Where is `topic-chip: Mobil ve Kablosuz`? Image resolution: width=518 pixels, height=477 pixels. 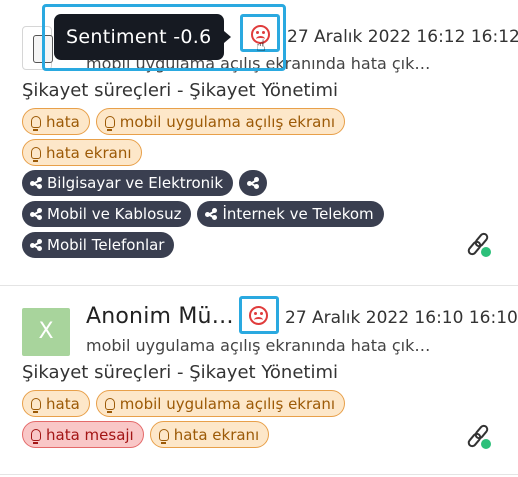
topic-chip: Mobil ve Kablosuz is located at coordinates (107, 214).